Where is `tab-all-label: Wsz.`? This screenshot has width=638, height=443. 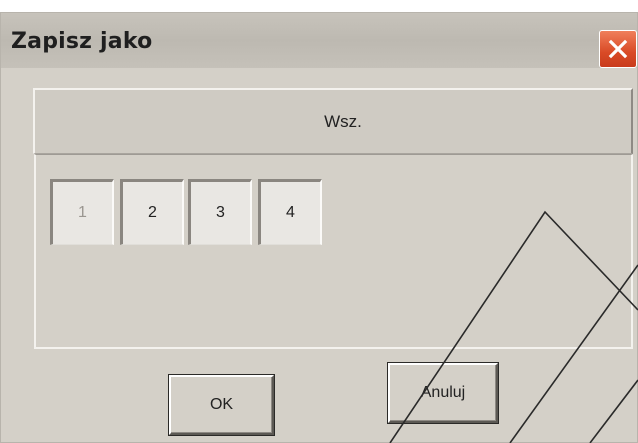 tab-all-label: Wsz. is located at coordinates (343, 121).